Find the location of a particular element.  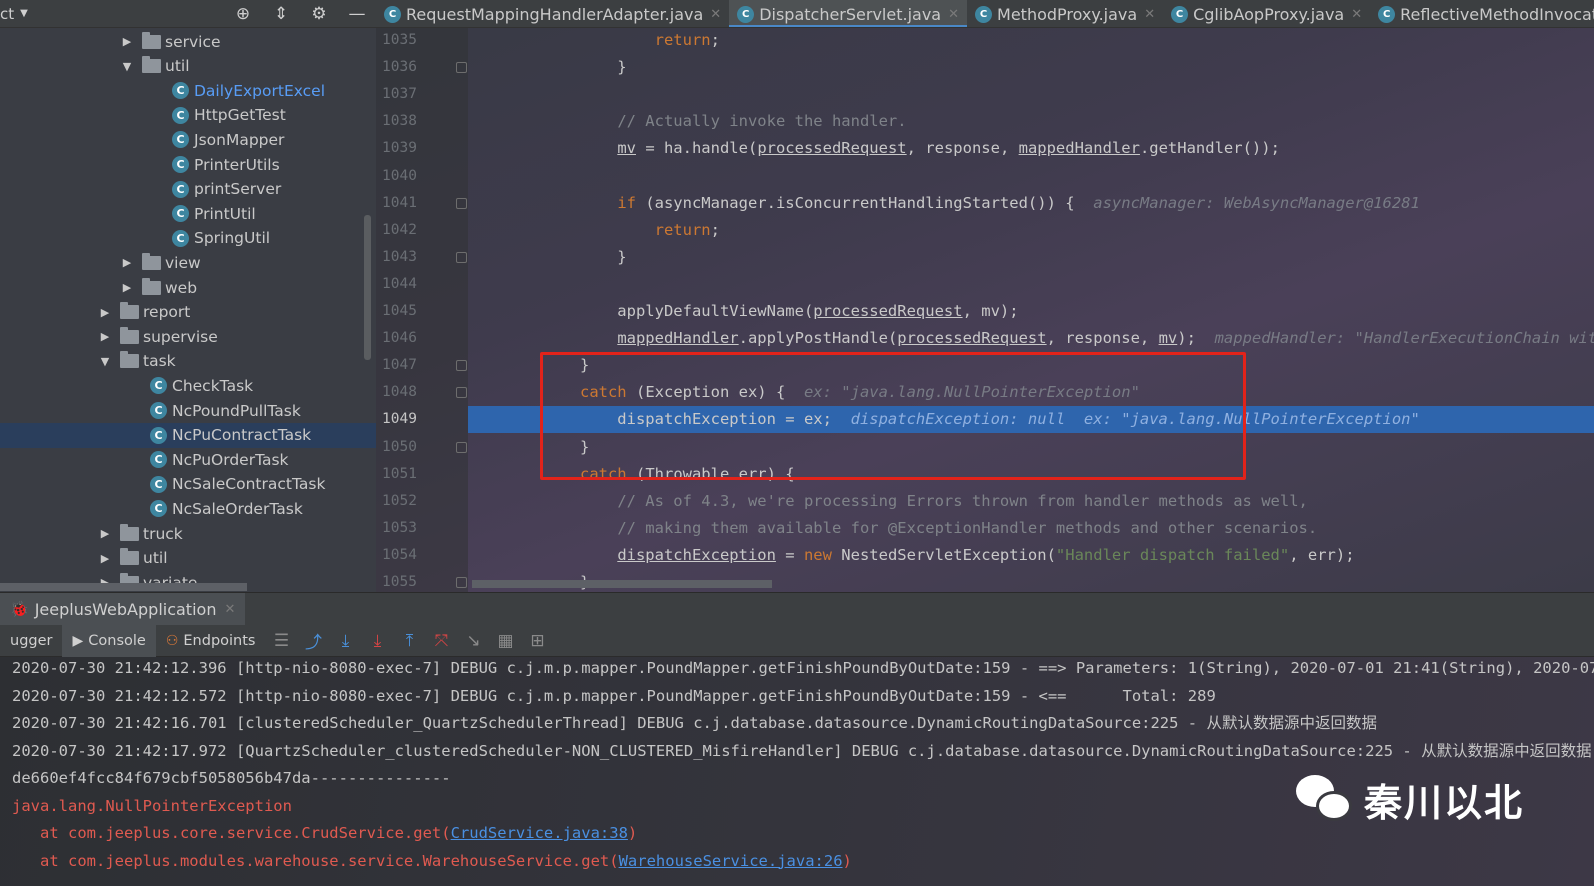

step-out-icon: ⤒ is located at coordinates (409, 641).